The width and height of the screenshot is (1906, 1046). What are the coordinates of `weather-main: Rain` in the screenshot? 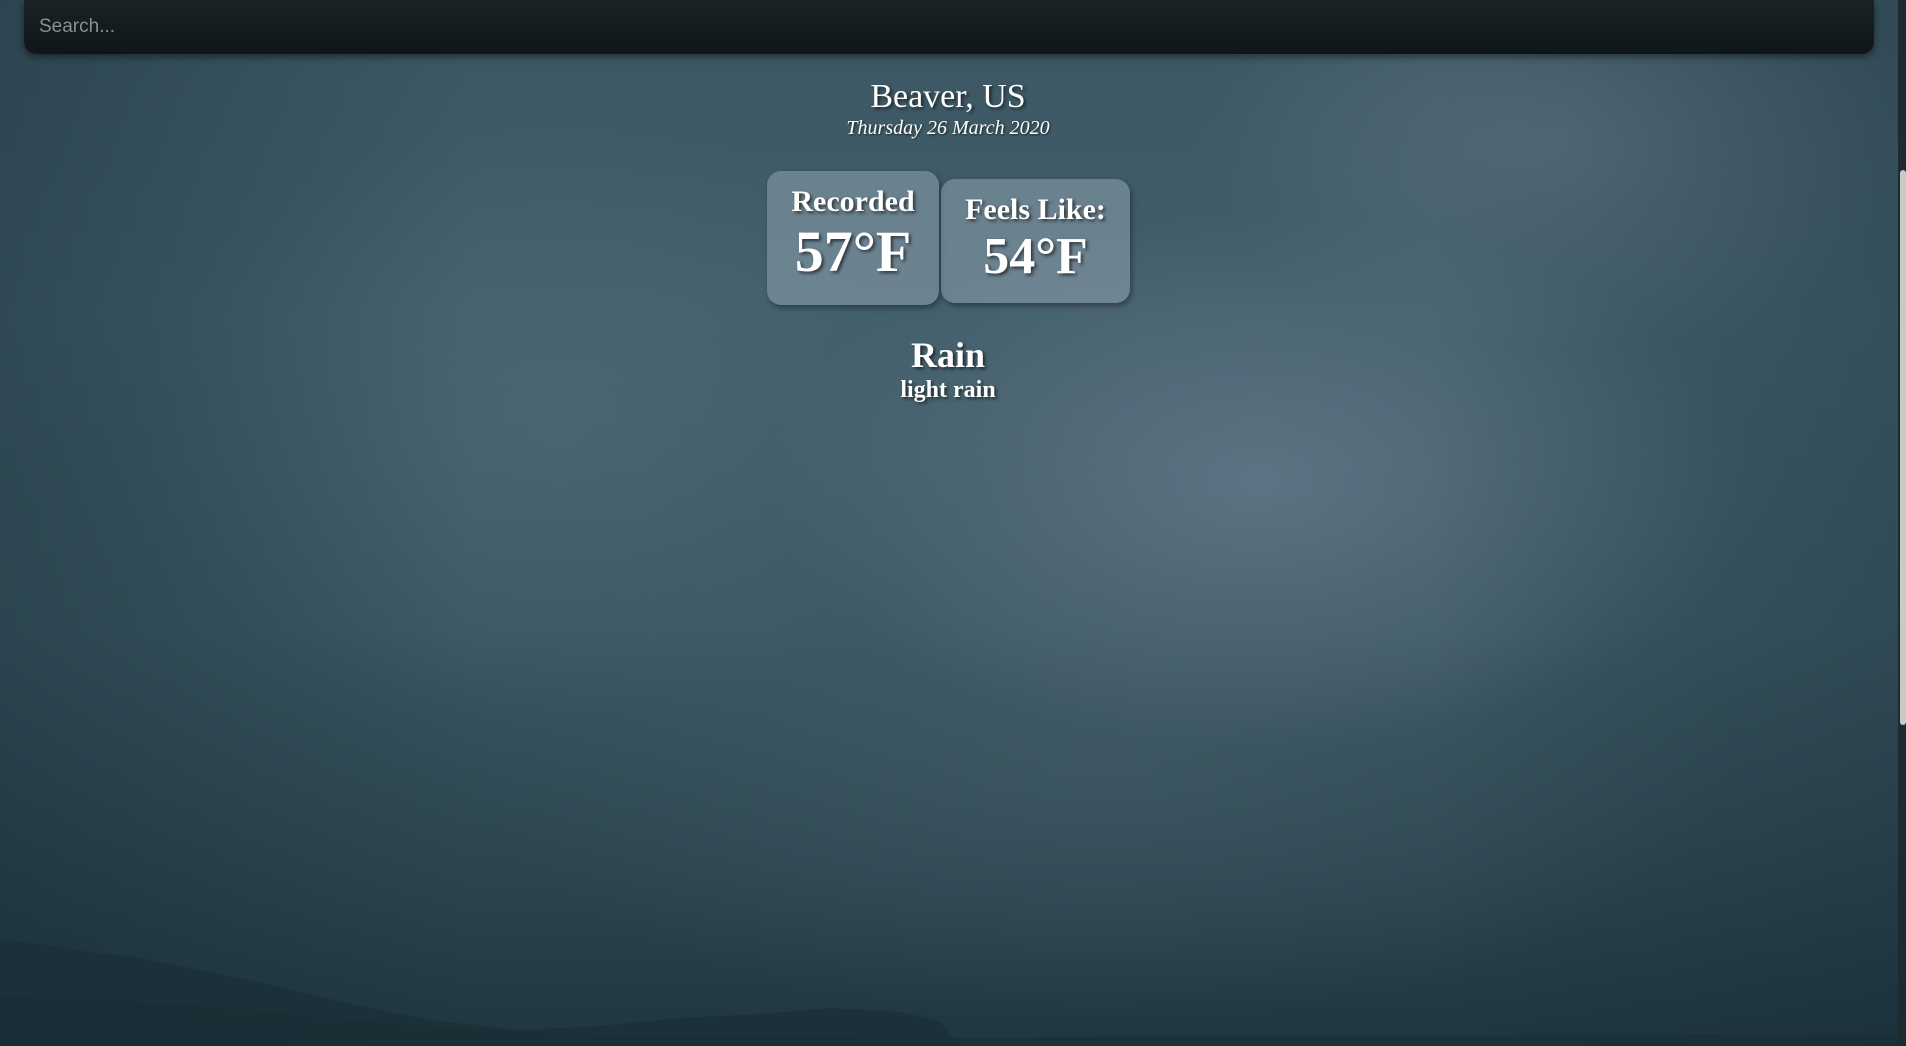 It's located at (948, 355).